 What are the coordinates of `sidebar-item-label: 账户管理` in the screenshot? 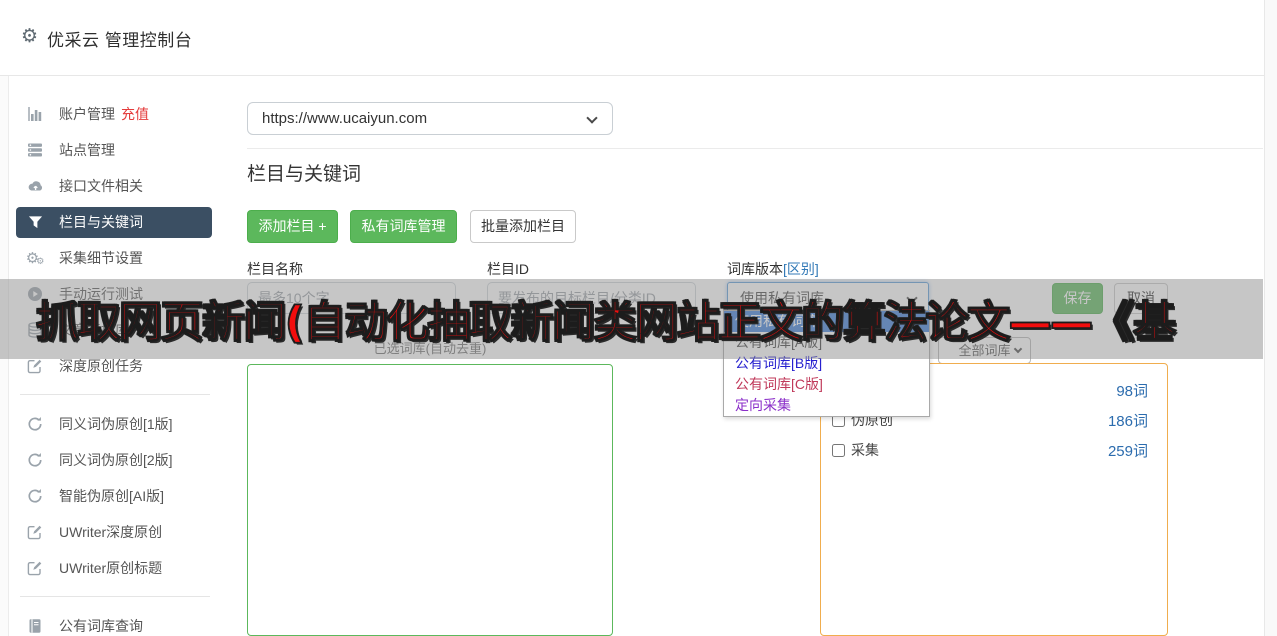 It's located at (87, 114).